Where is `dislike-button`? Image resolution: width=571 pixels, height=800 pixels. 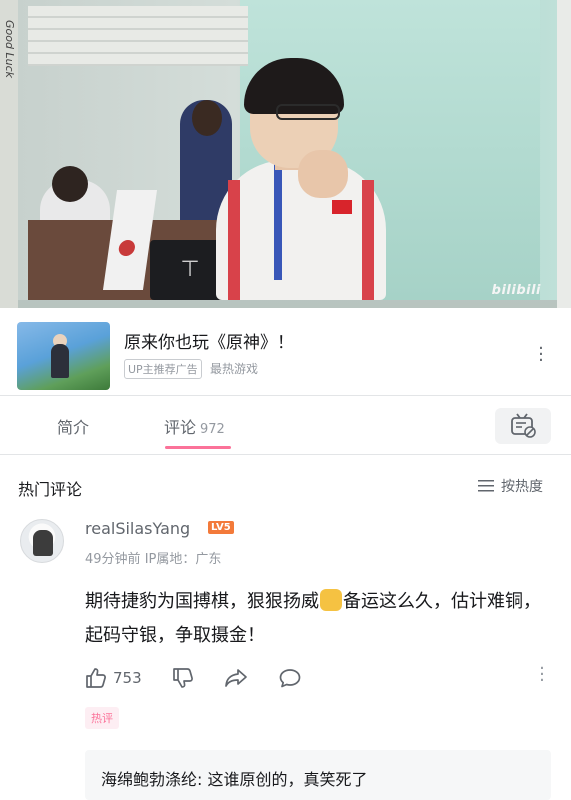 dislike-button is located at coordinates (183, 678).